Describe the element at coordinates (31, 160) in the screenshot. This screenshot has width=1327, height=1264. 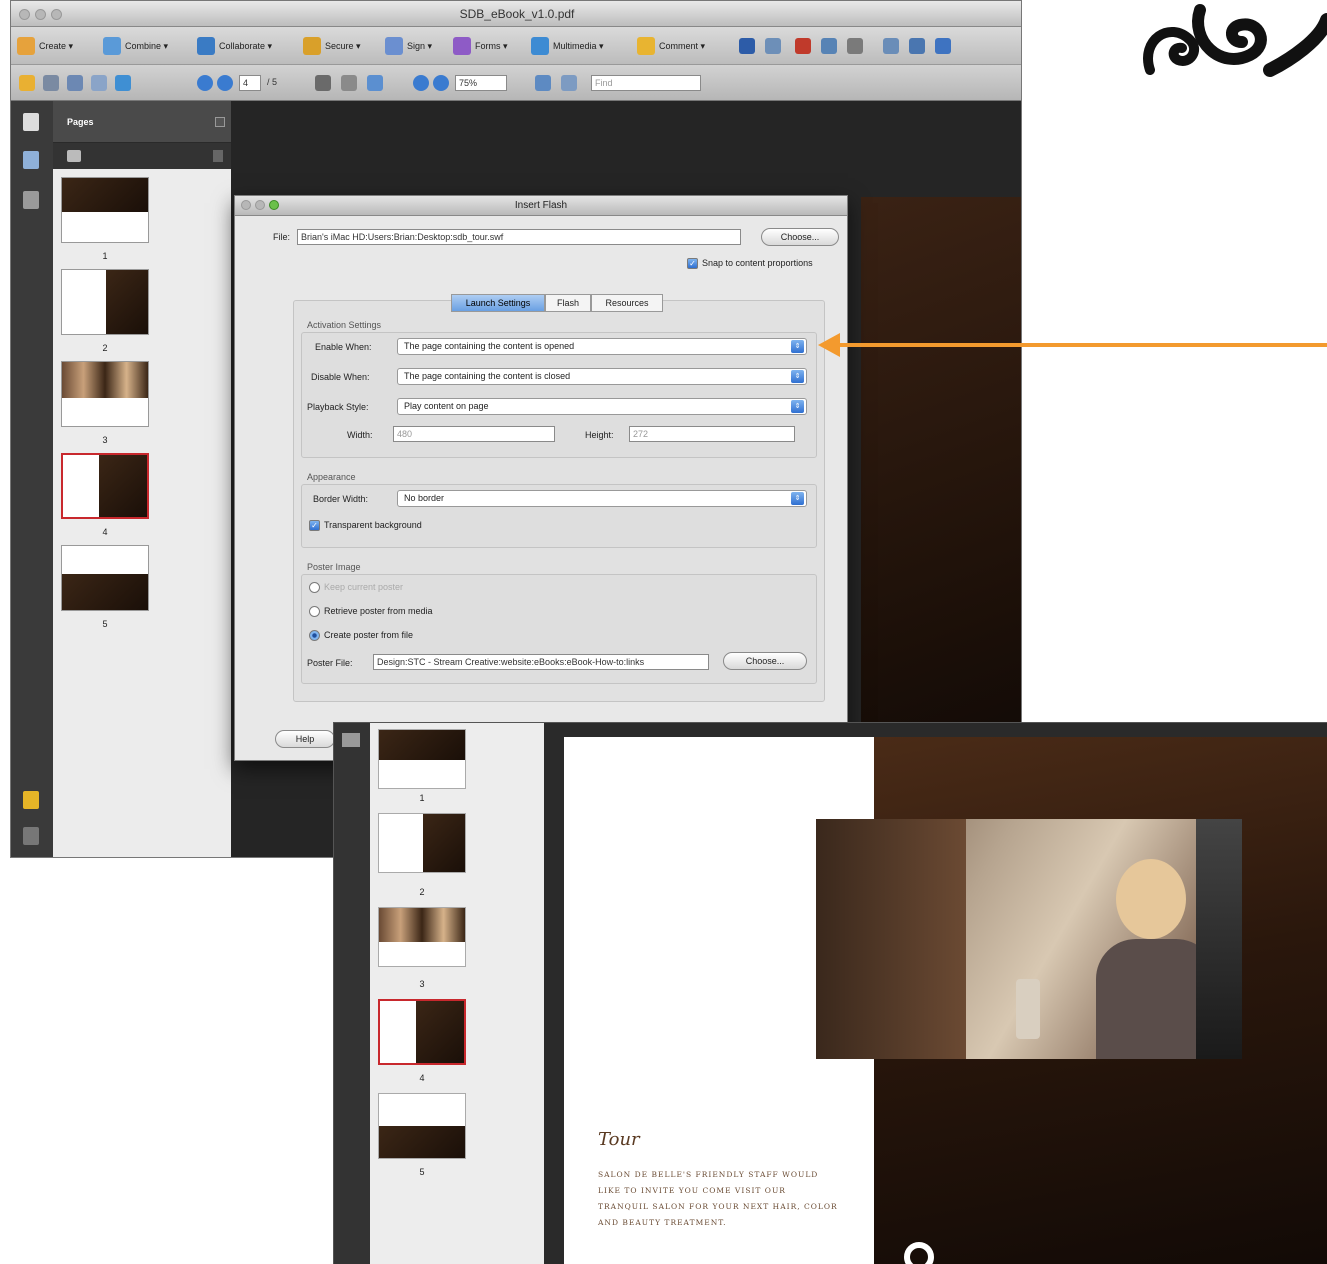
I see `bookmarks-icon` at that location.